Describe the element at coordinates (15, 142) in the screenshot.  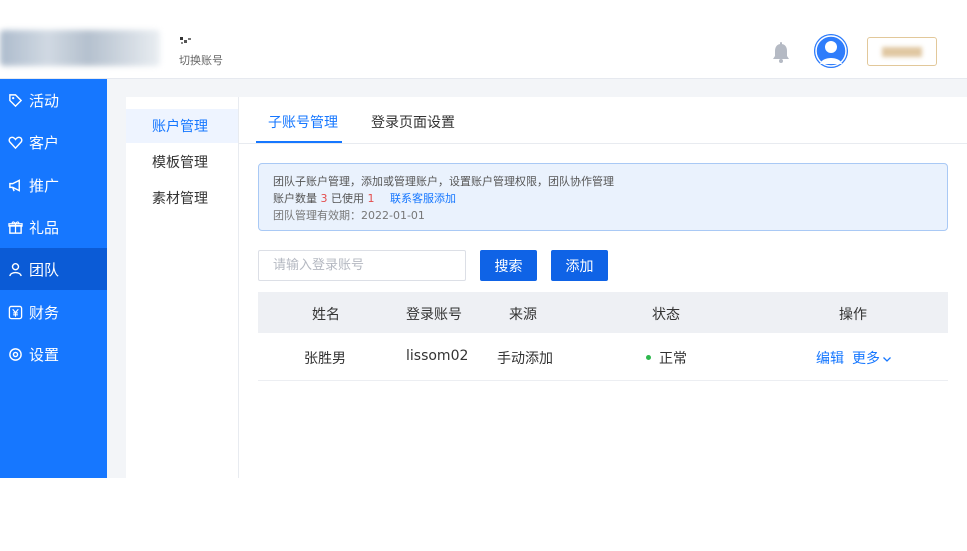
I see `heart-icon` at that location.